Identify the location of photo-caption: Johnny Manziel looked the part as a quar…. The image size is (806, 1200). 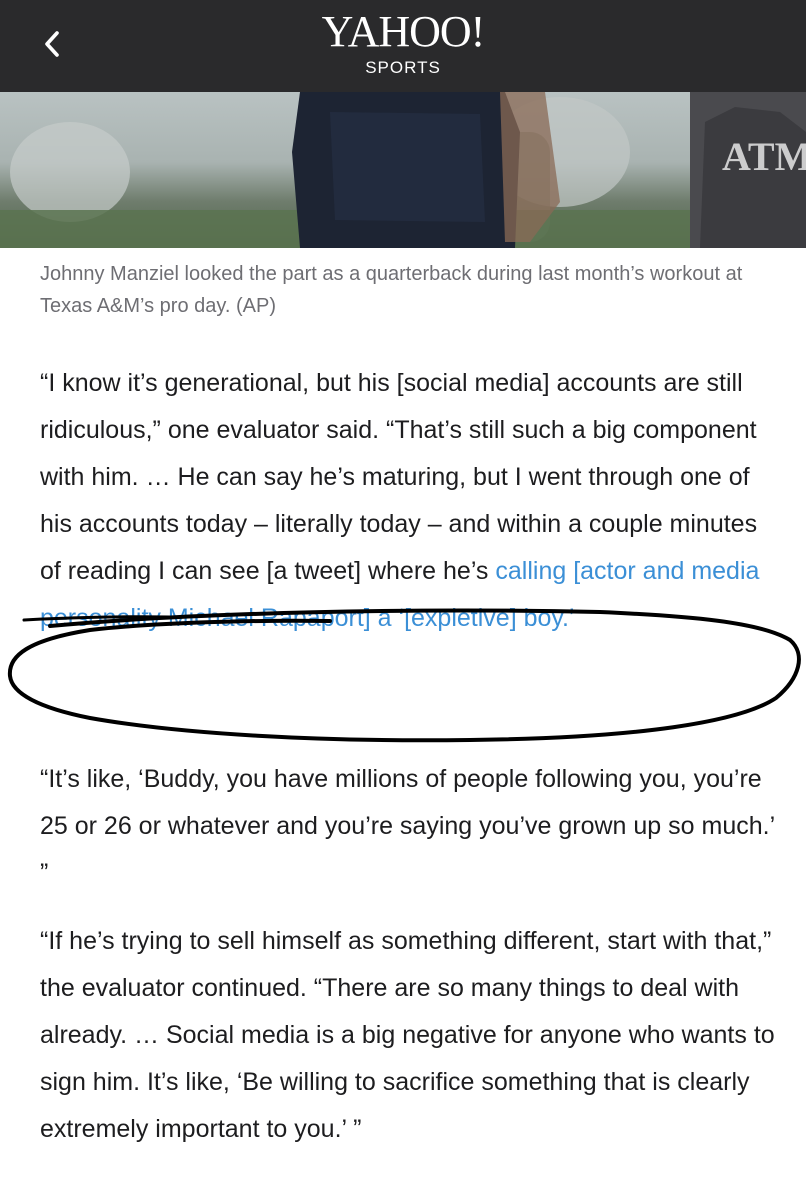
(391, 290).